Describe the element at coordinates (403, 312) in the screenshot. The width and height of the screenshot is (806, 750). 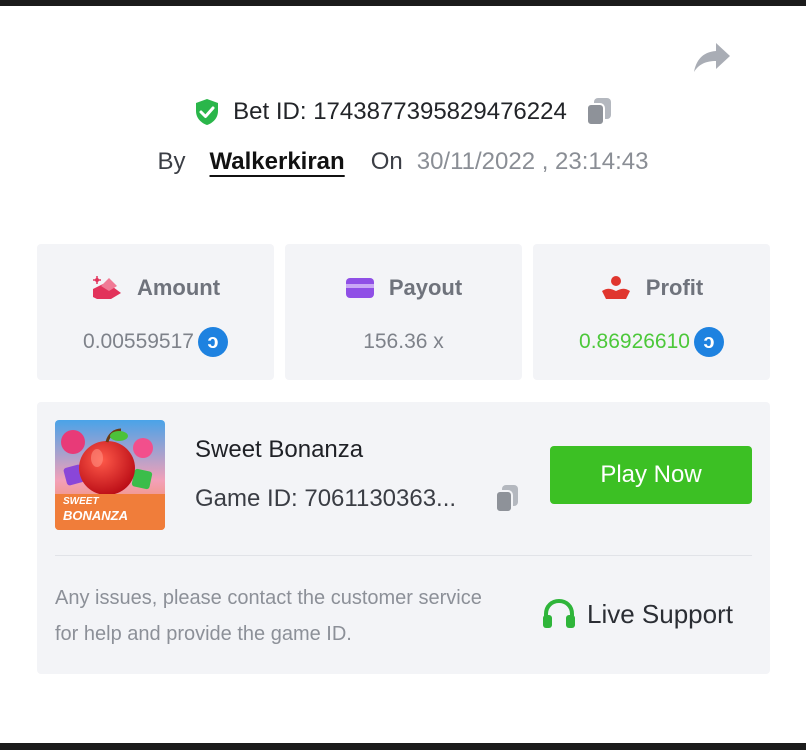
I see `payout-card: Payout 156.36 x` at that location.